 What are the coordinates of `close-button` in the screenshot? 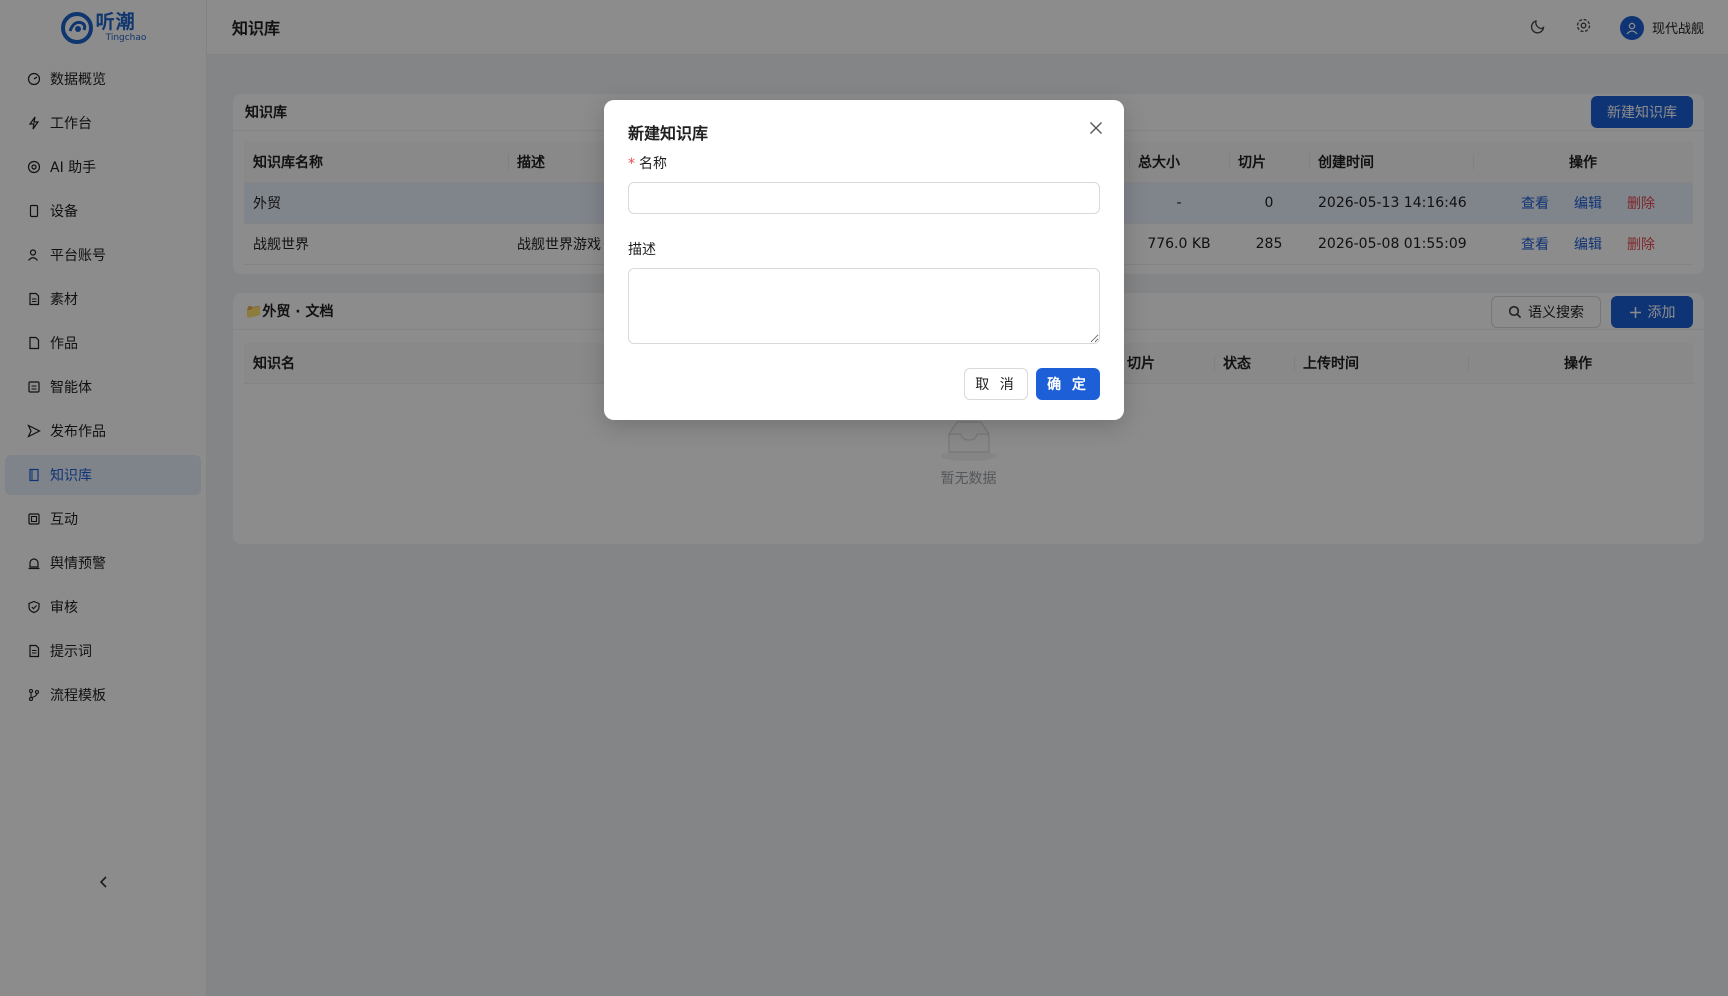 It's located at (1096, 128).